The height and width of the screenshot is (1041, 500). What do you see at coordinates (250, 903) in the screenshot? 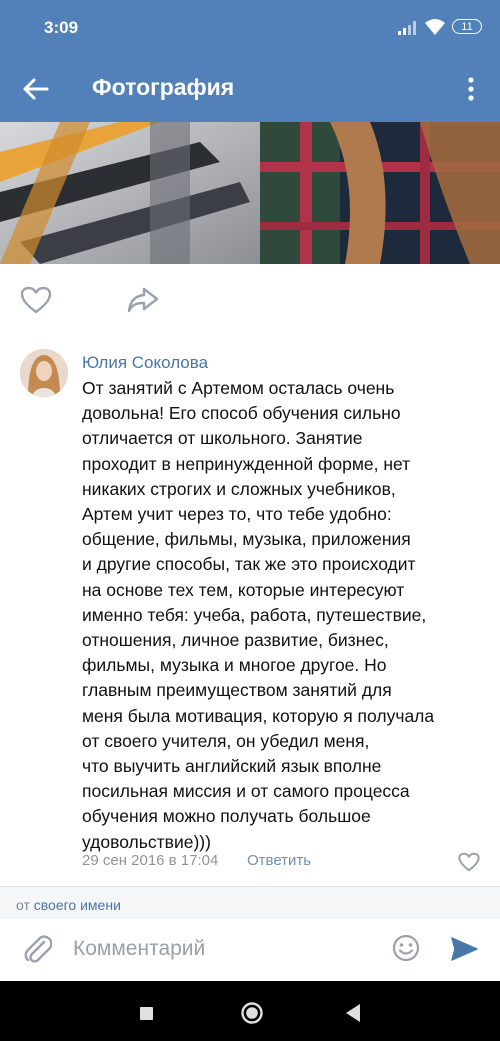
I see `post-as-bar: от своего имени` at bounding box center [250, 903].